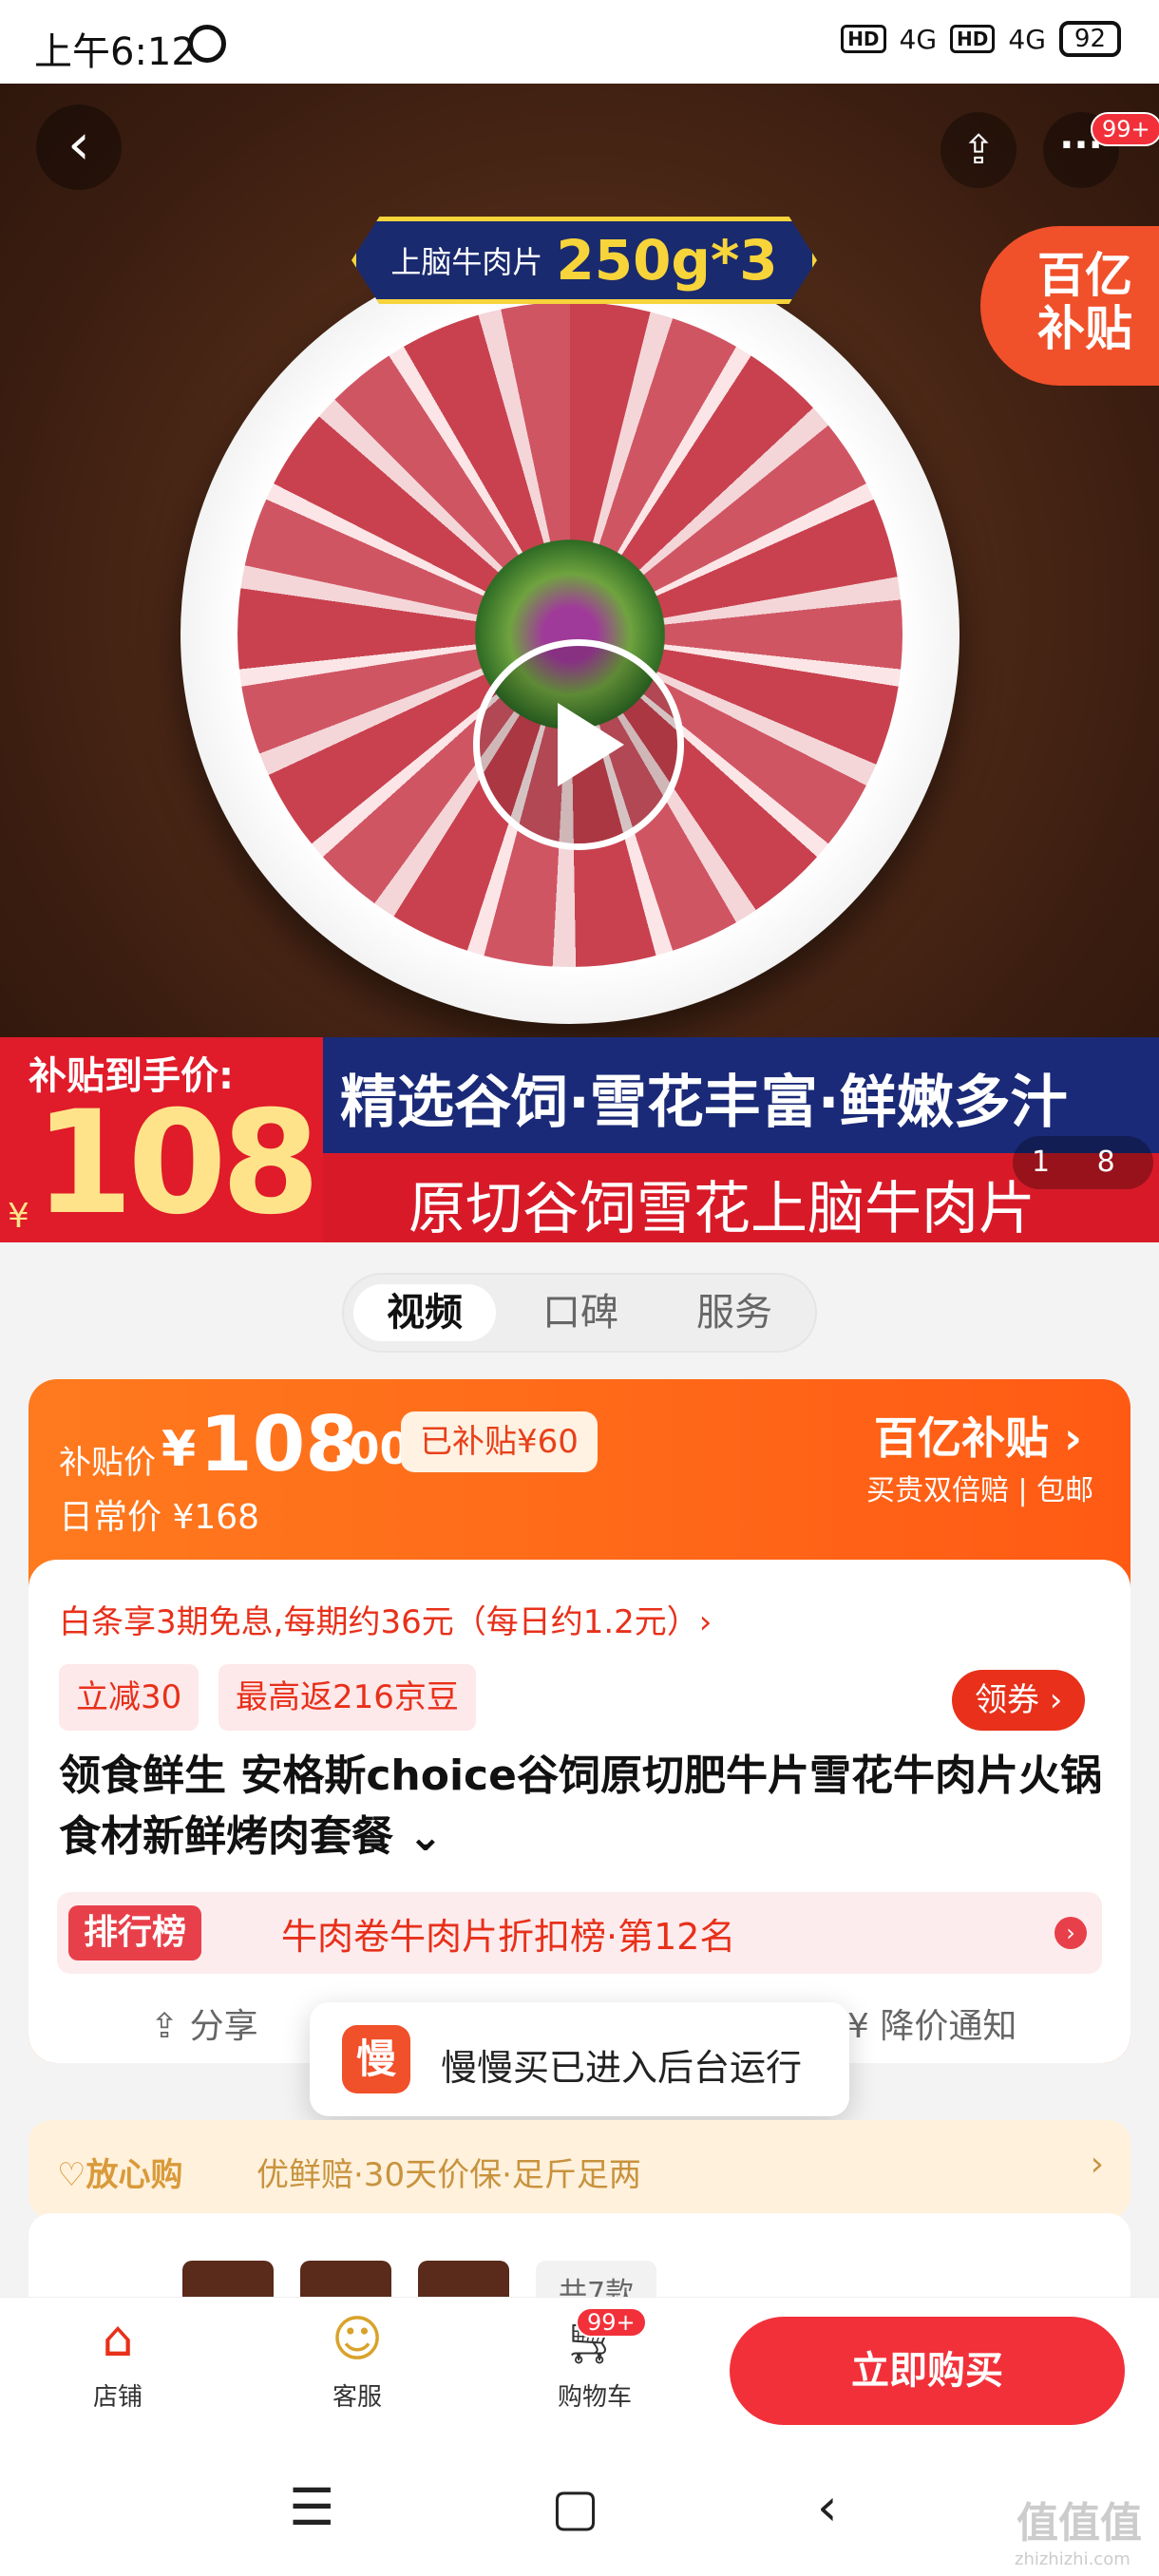 This screenshot has height=2576, width=1159. What do you see at coordinates (79, 147) in the screenshot?
I see `back-button: ‹` at bounding box center [79, 147].